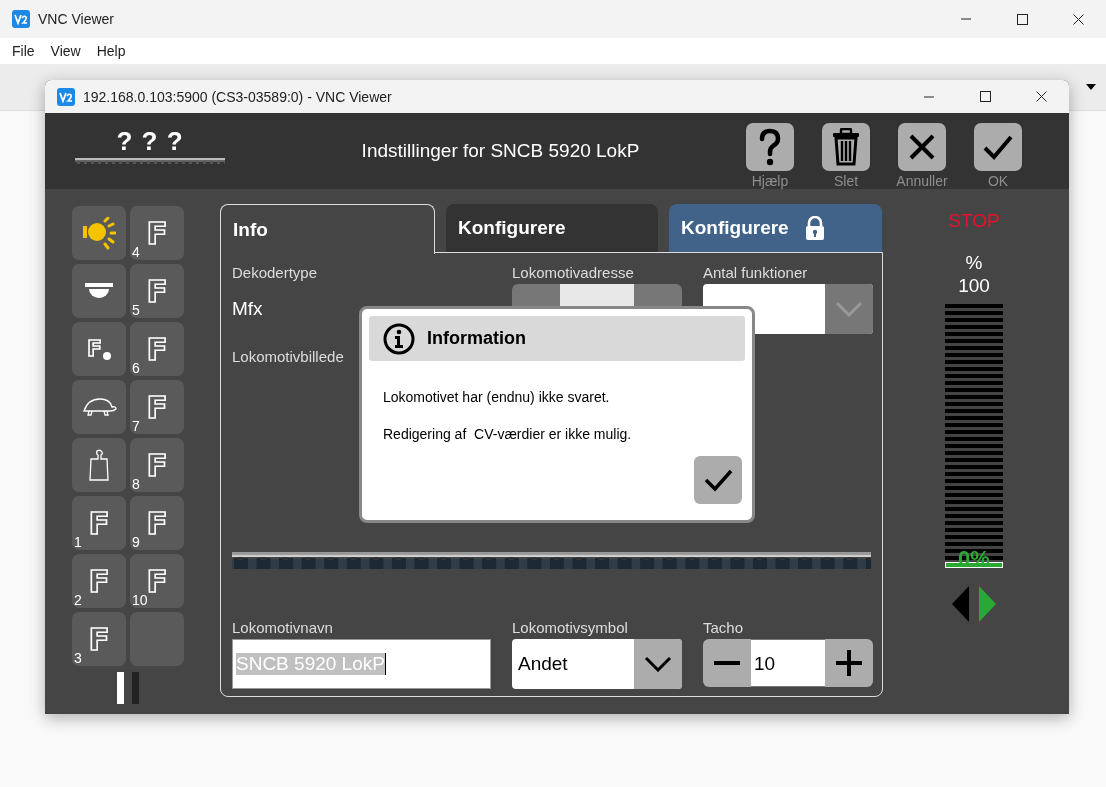 Image resolution: width=1106 pixels, height=787 pixels. I want to click on function-key: F, so click(99, 349).